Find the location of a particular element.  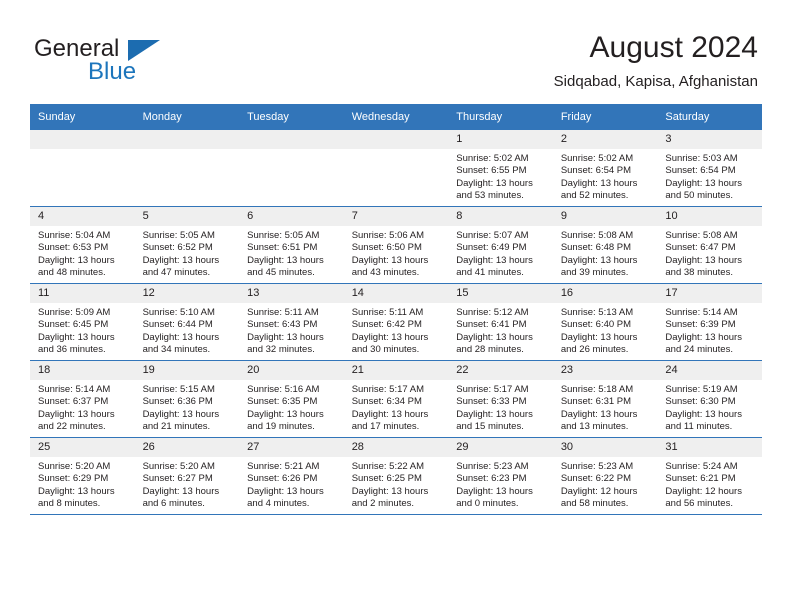

day-number: 9 is located at coordinates (605, 216).